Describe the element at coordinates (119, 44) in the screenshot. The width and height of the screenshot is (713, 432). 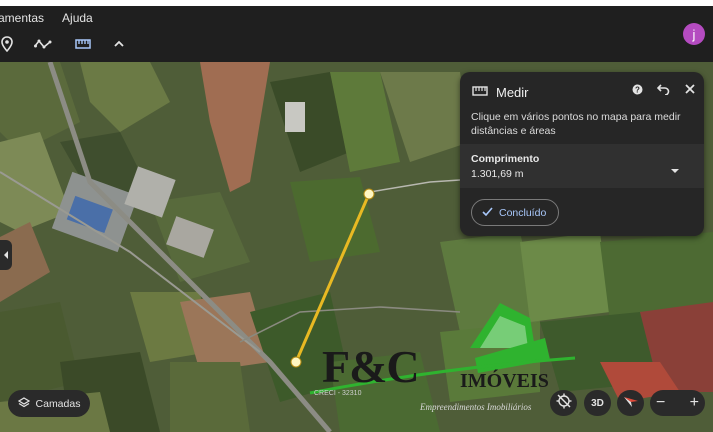
I see `chevron-up-icon` at that location.